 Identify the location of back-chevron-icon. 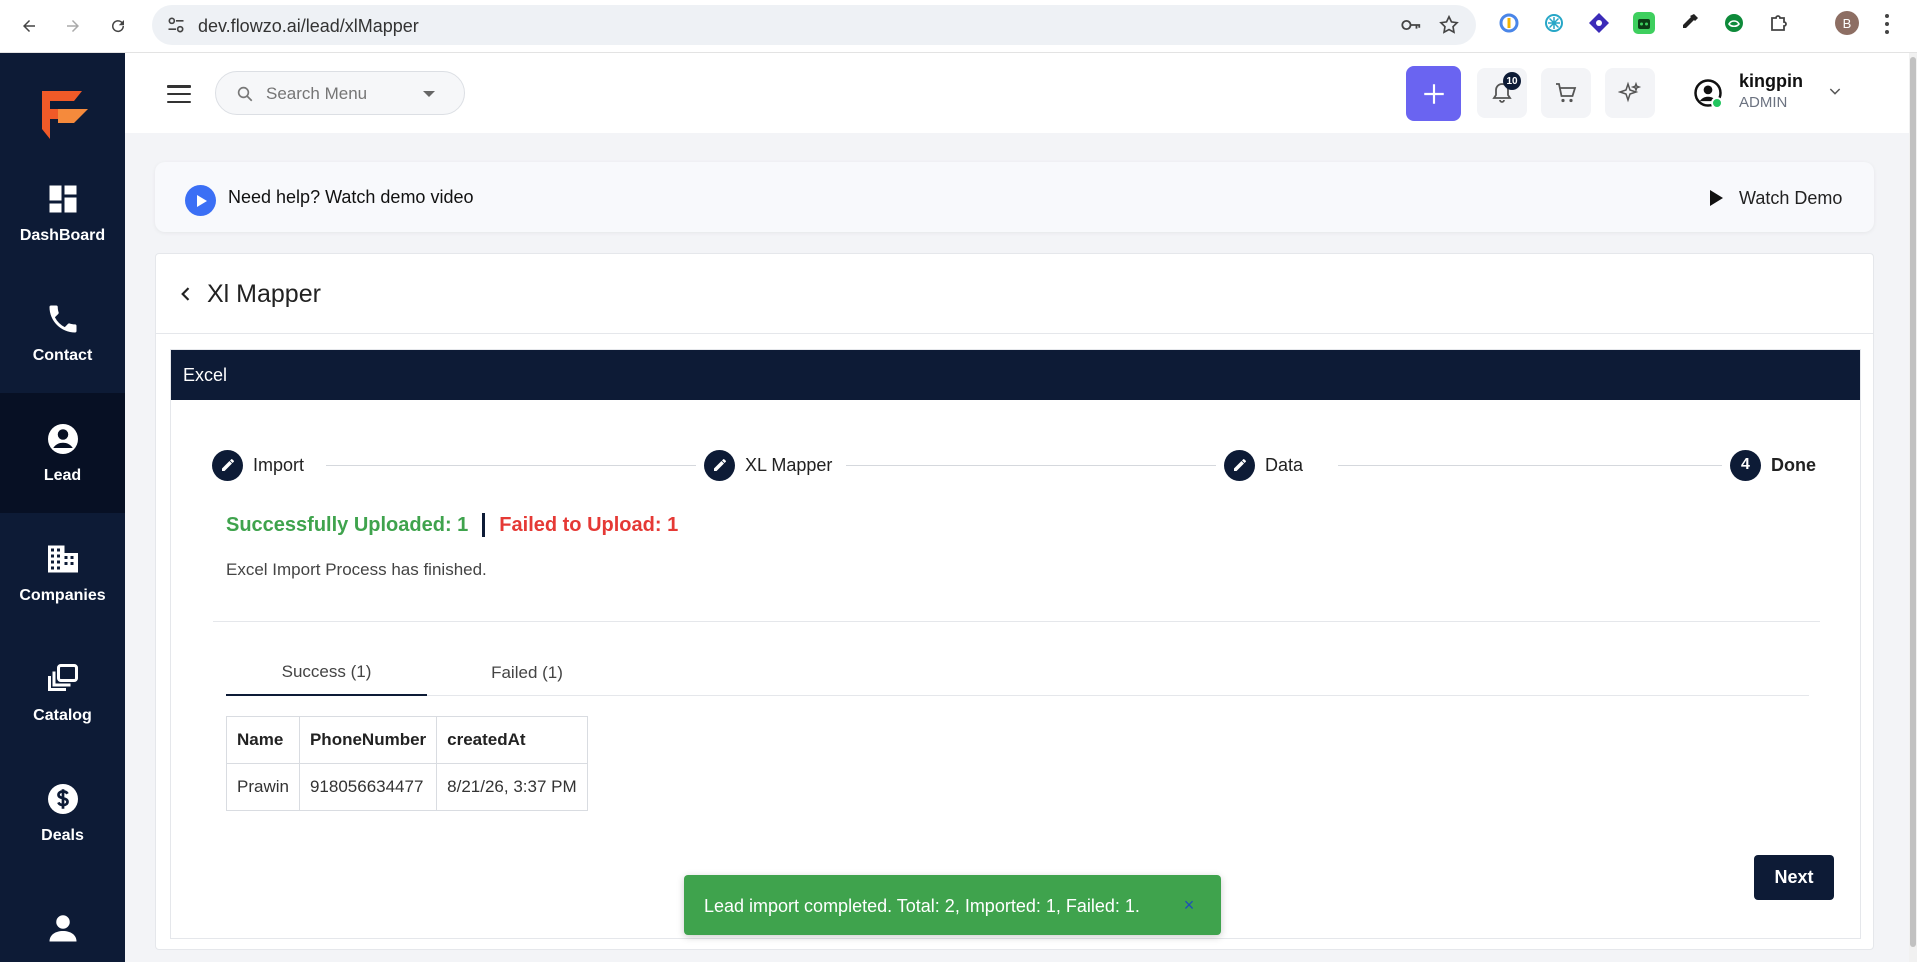
(186, 294).